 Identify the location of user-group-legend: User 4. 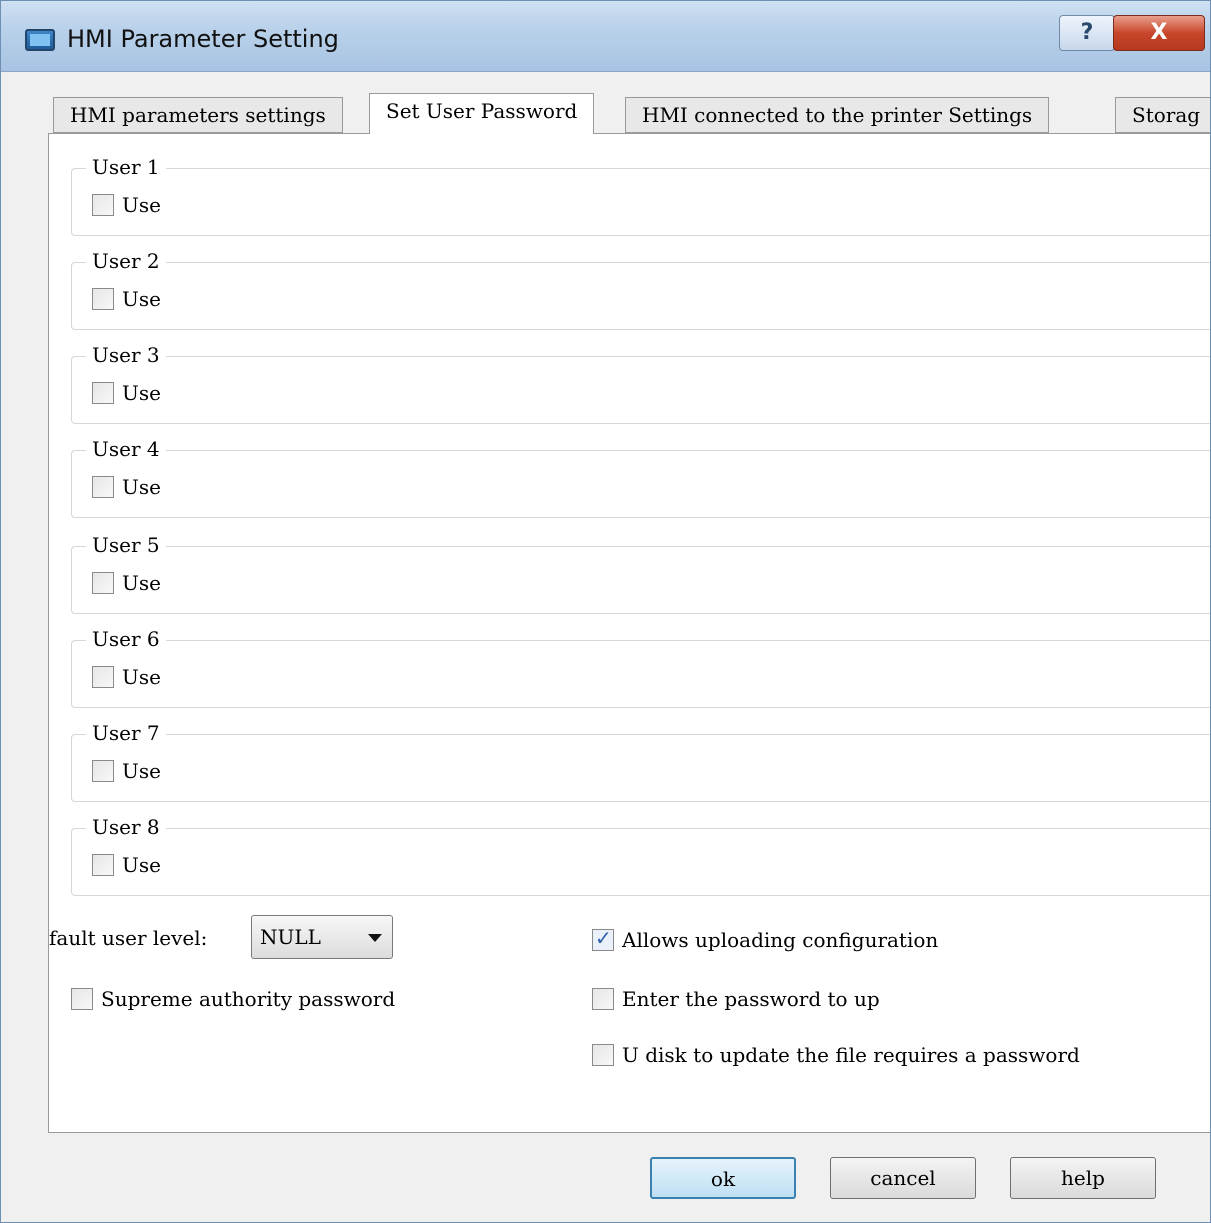
(126, 449).